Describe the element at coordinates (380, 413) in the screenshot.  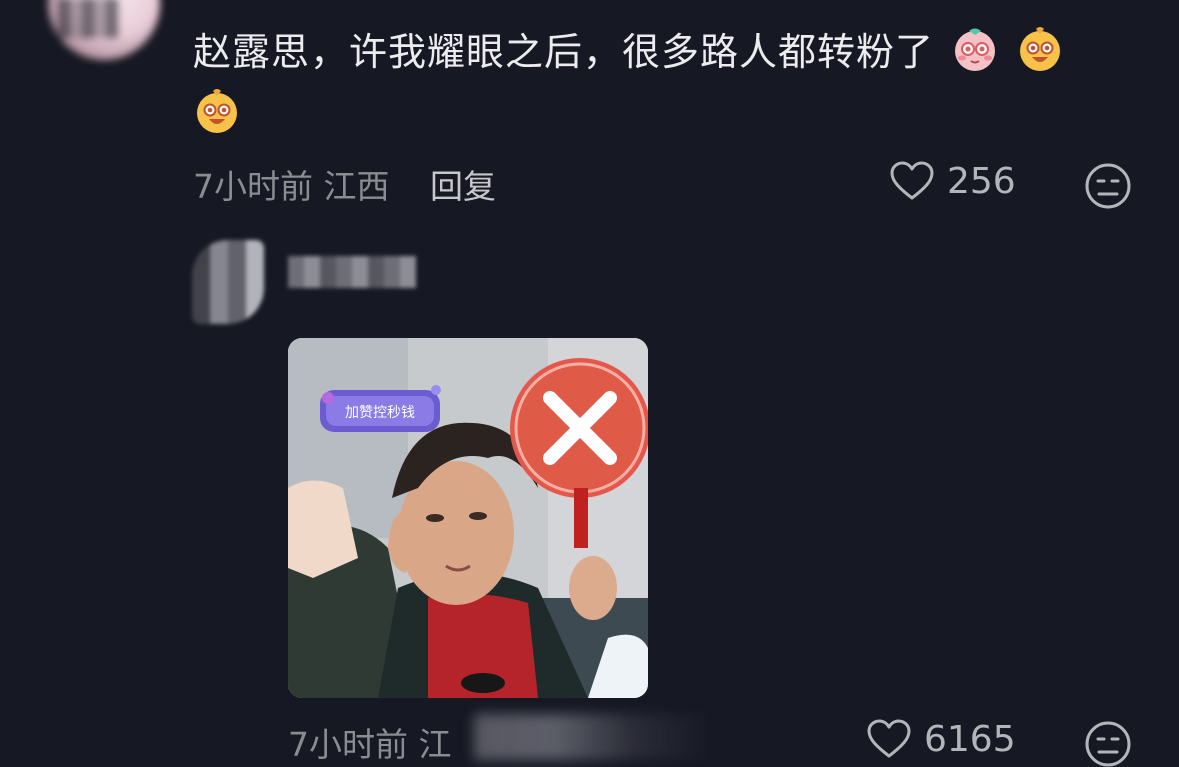
I see `image-banner-text: 加赞控秒钱` at that location.